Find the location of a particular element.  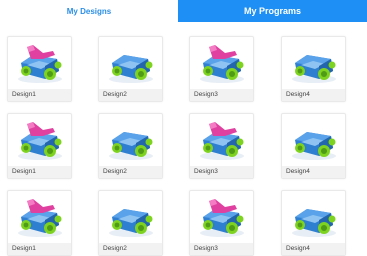

tab-my-designs: My Designs is located at coordinates (89, 11).